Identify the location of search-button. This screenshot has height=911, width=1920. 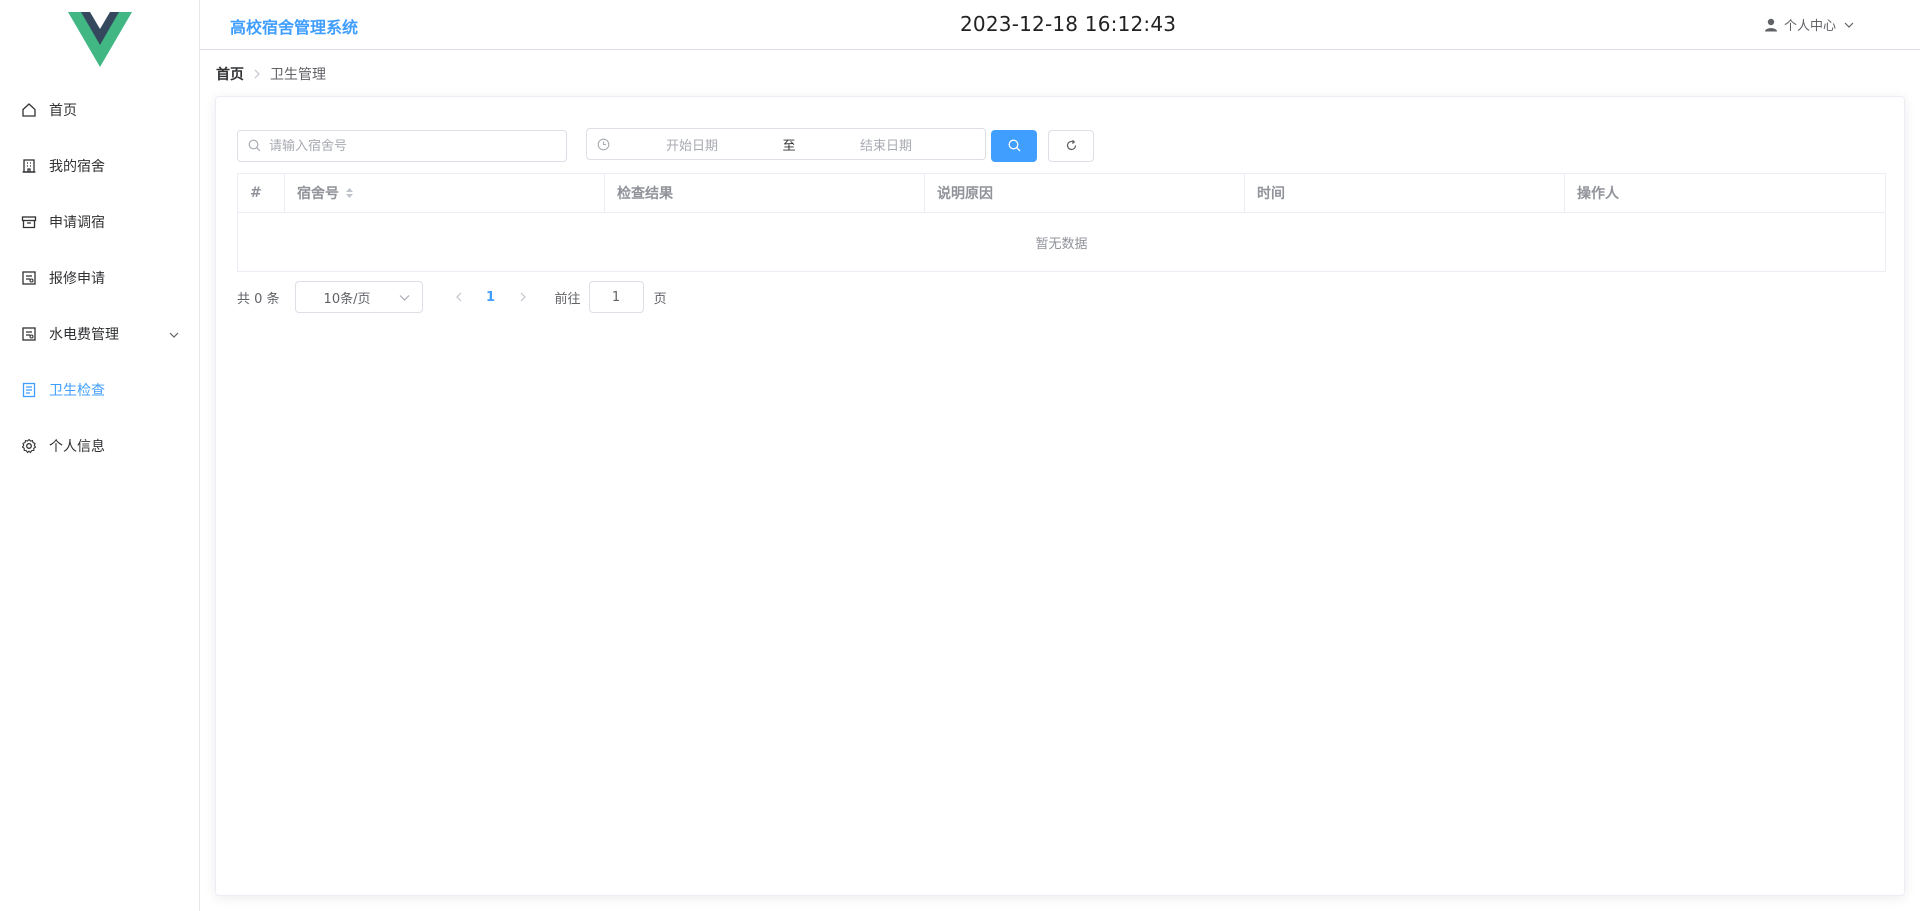
(1014, 146).